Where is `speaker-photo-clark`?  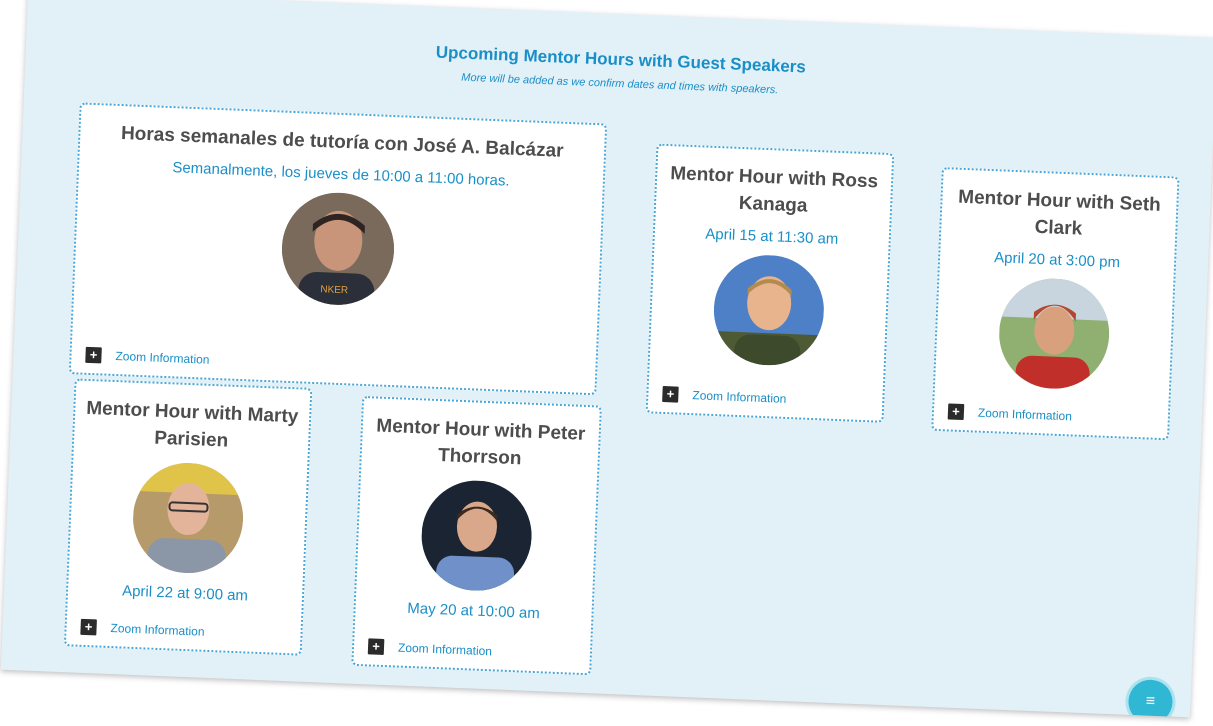
speaker-photo-clark is located at coordinates (1054, 333).